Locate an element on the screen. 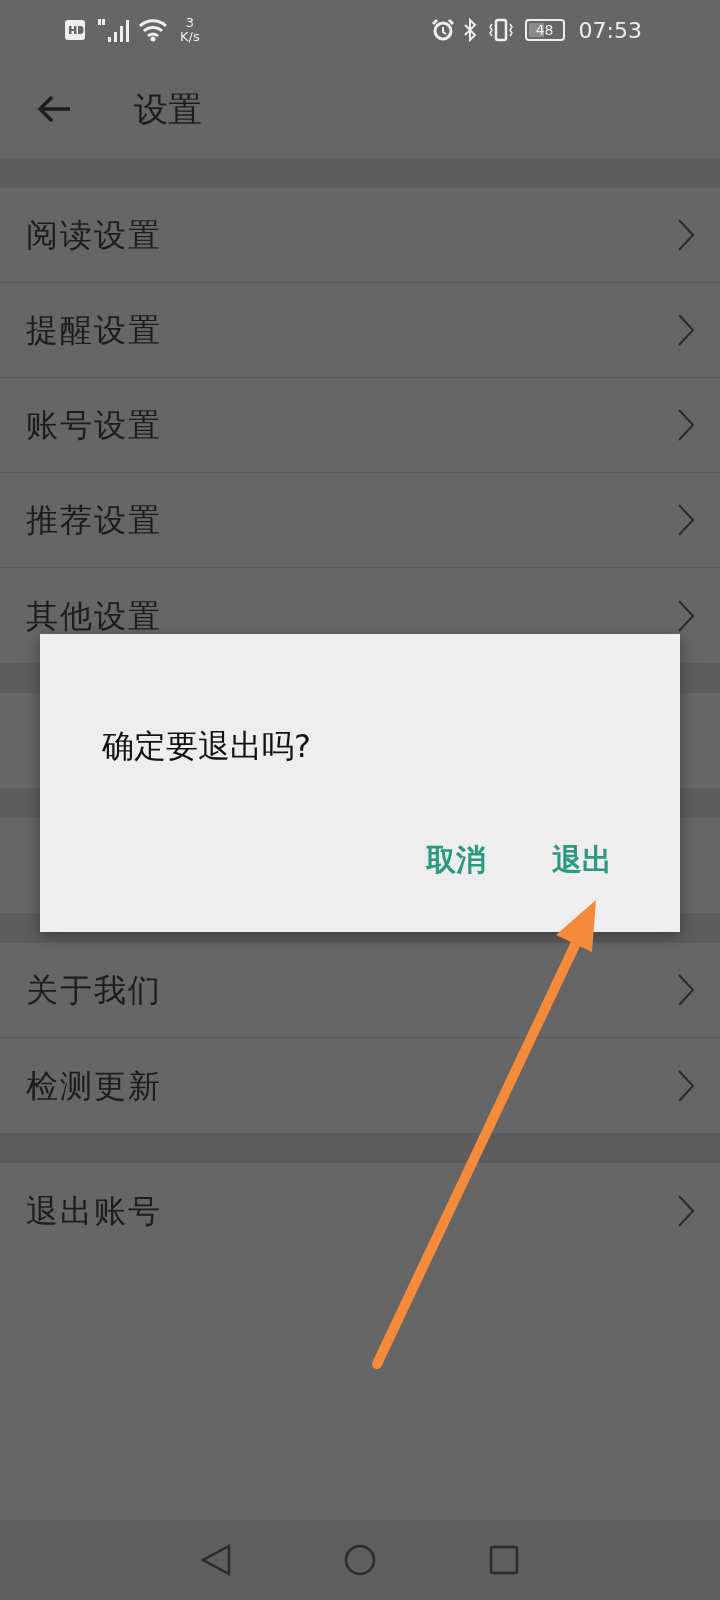 The image size is (720, 1600). dialog-message: 确定要退出吗? is located at coordinates (206, 746).